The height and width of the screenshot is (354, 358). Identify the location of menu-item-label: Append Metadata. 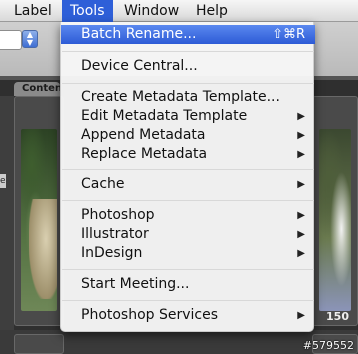
(143, 135).